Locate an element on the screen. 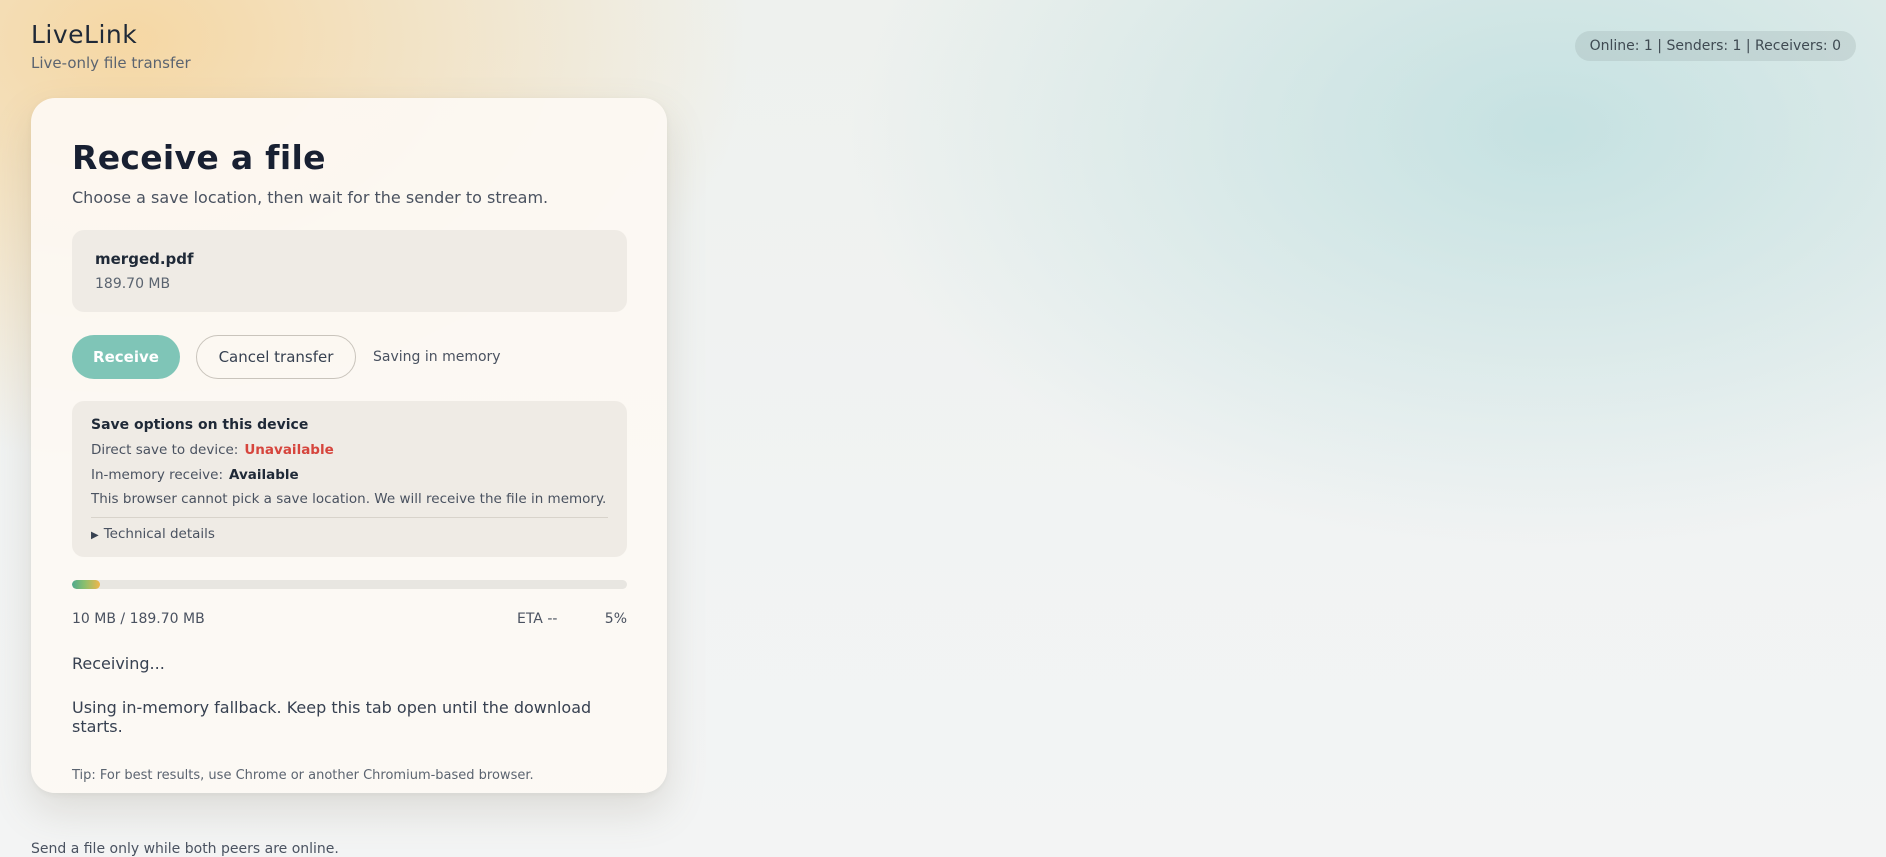 This screenshot has height=857, width=1886. direct-save-status: Unavailable is located at coordinates (289, 450).